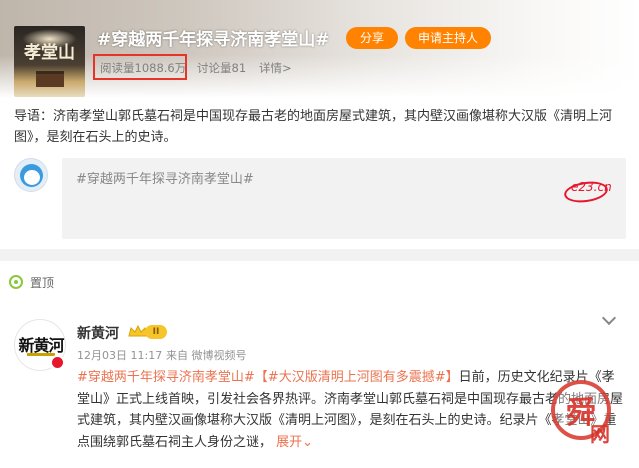 The image size is (639, 468). Describe the element at coordinates (119, 355) in the screenshot. I see `post-timestamp: 12月03日 11:17` at that location.